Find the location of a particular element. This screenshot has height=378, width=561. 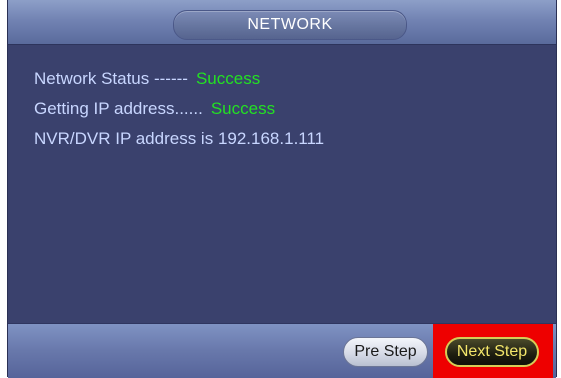

ip-address-line: NVR/DVR IP address is 192.168.1.111 is located at coordinates (179, 139).